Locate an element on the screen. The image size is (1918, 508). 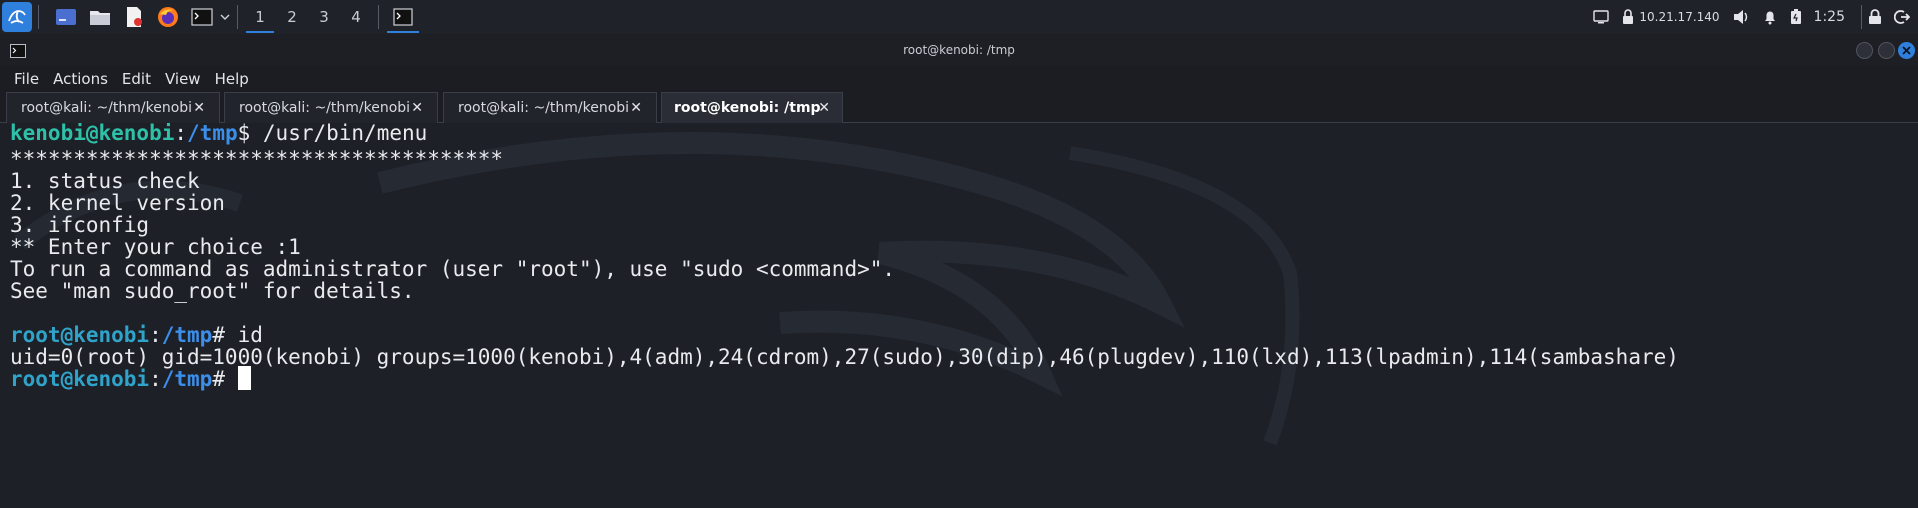
menu-file: File is located at coordinates (26, 79).